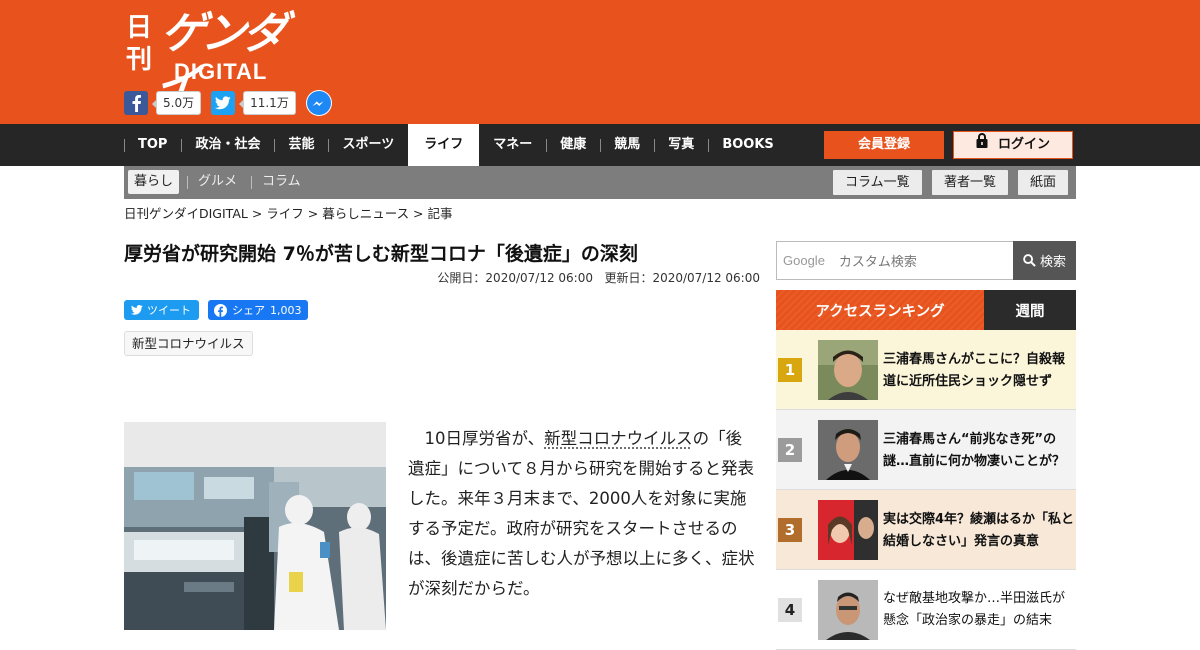 The image size is (1200, 650). I want to click on tweet-button: ツイート, so click(161, 310).